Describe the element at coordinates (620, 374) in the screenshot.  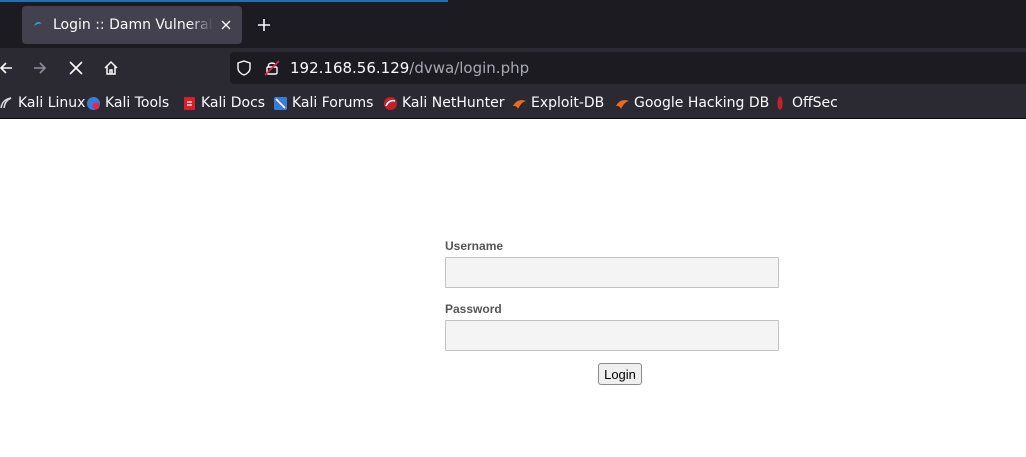
I see `login-button: Login` at that location.